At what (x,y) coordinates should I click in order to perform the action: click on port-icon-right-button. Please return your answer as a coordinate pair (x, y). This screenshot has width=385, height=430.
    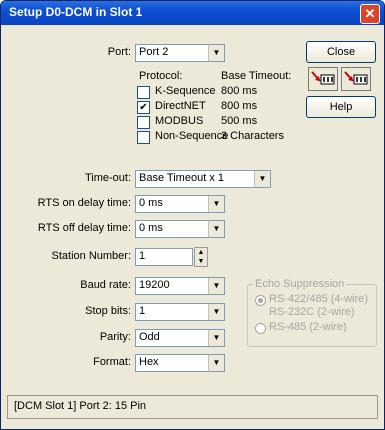
    Looking at the image, I should click on (356, 79).